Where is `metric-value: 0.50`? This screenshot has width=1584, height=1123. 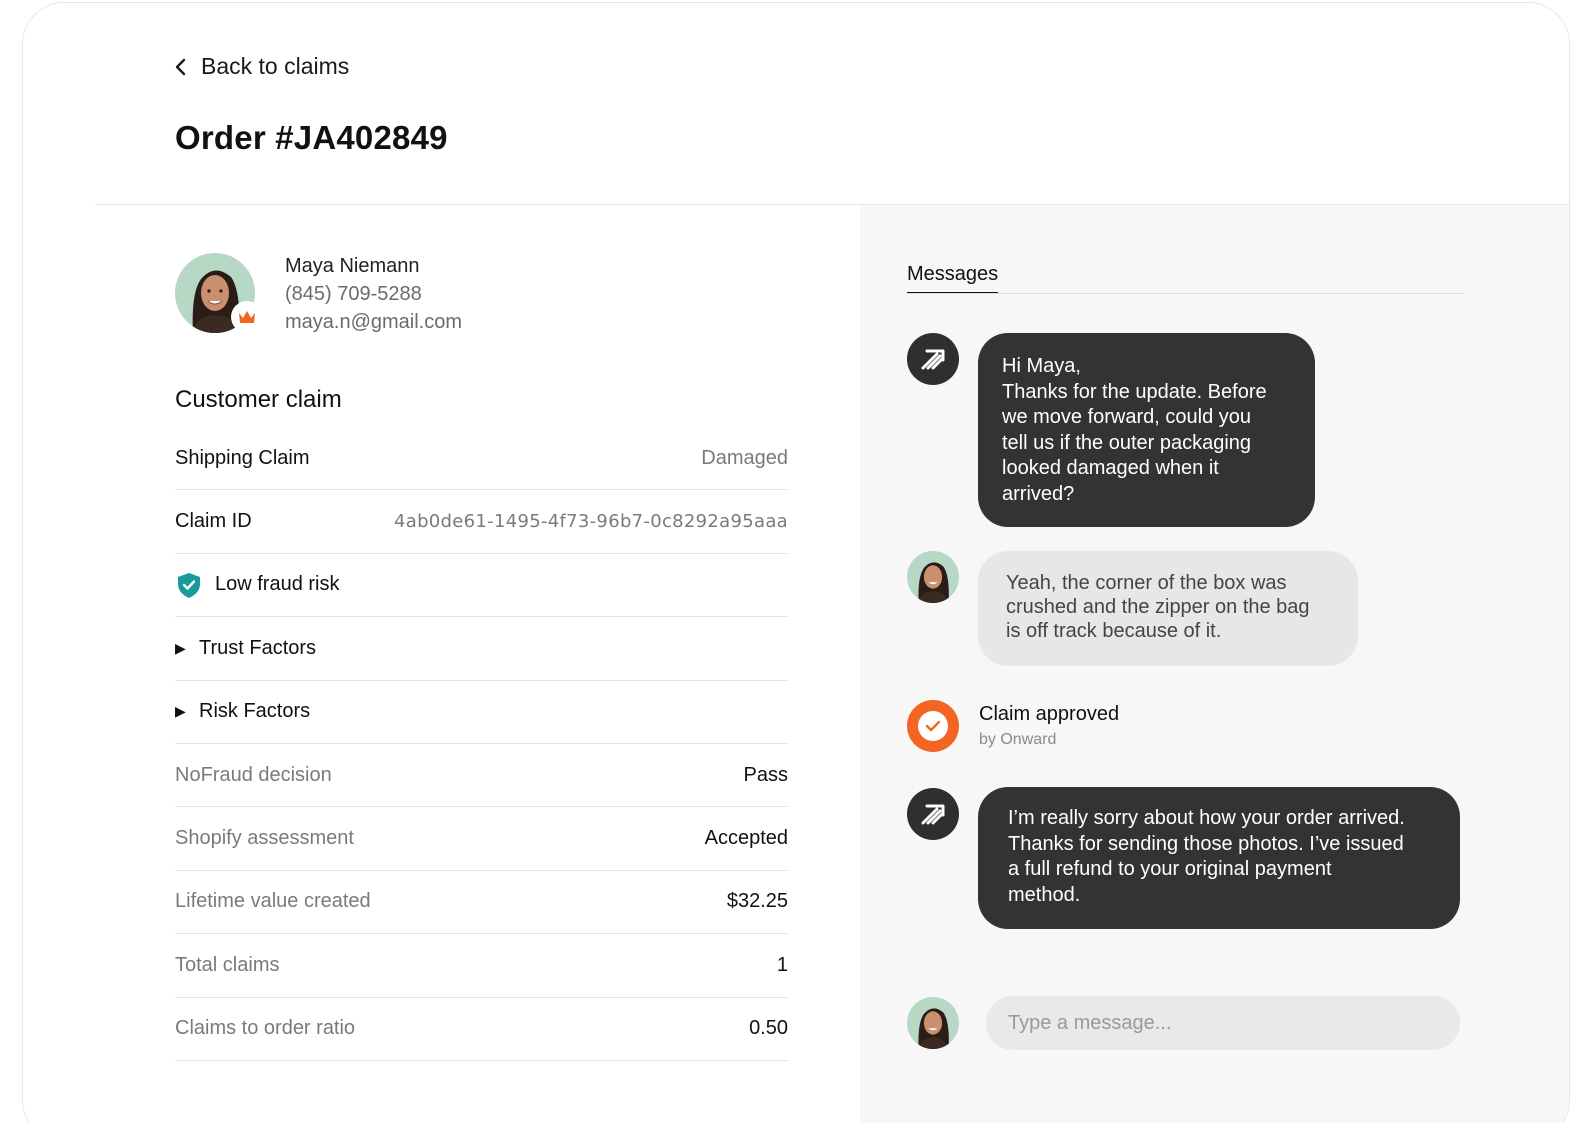
metric-value: 0.50 is located at coordinates (768, 1028).